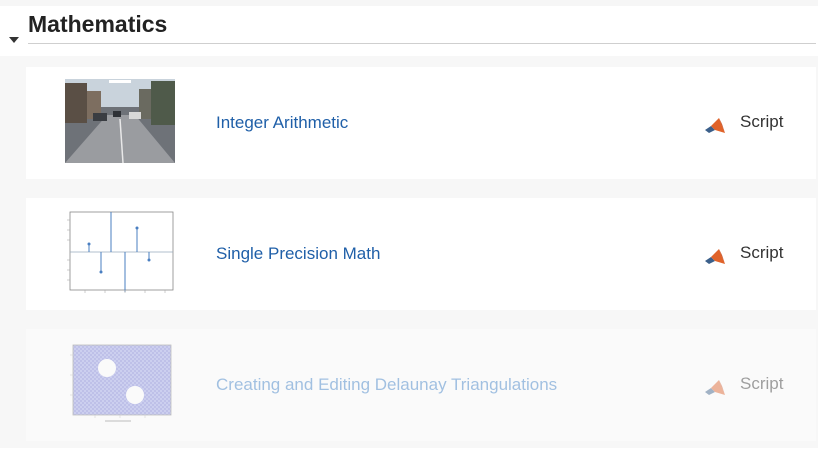  What do you see at coordinates (14, 40) in the screenshot?
I see `collapse-arrow-icon` at bounding box center [14, 40].